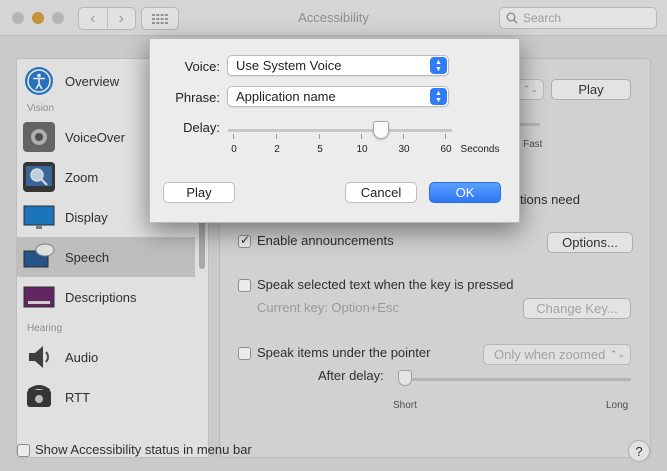 The image size is (667, 471). Describe the element at coordinates (465, 192) in the screenshot. I see `ok-button: OK` at that location.